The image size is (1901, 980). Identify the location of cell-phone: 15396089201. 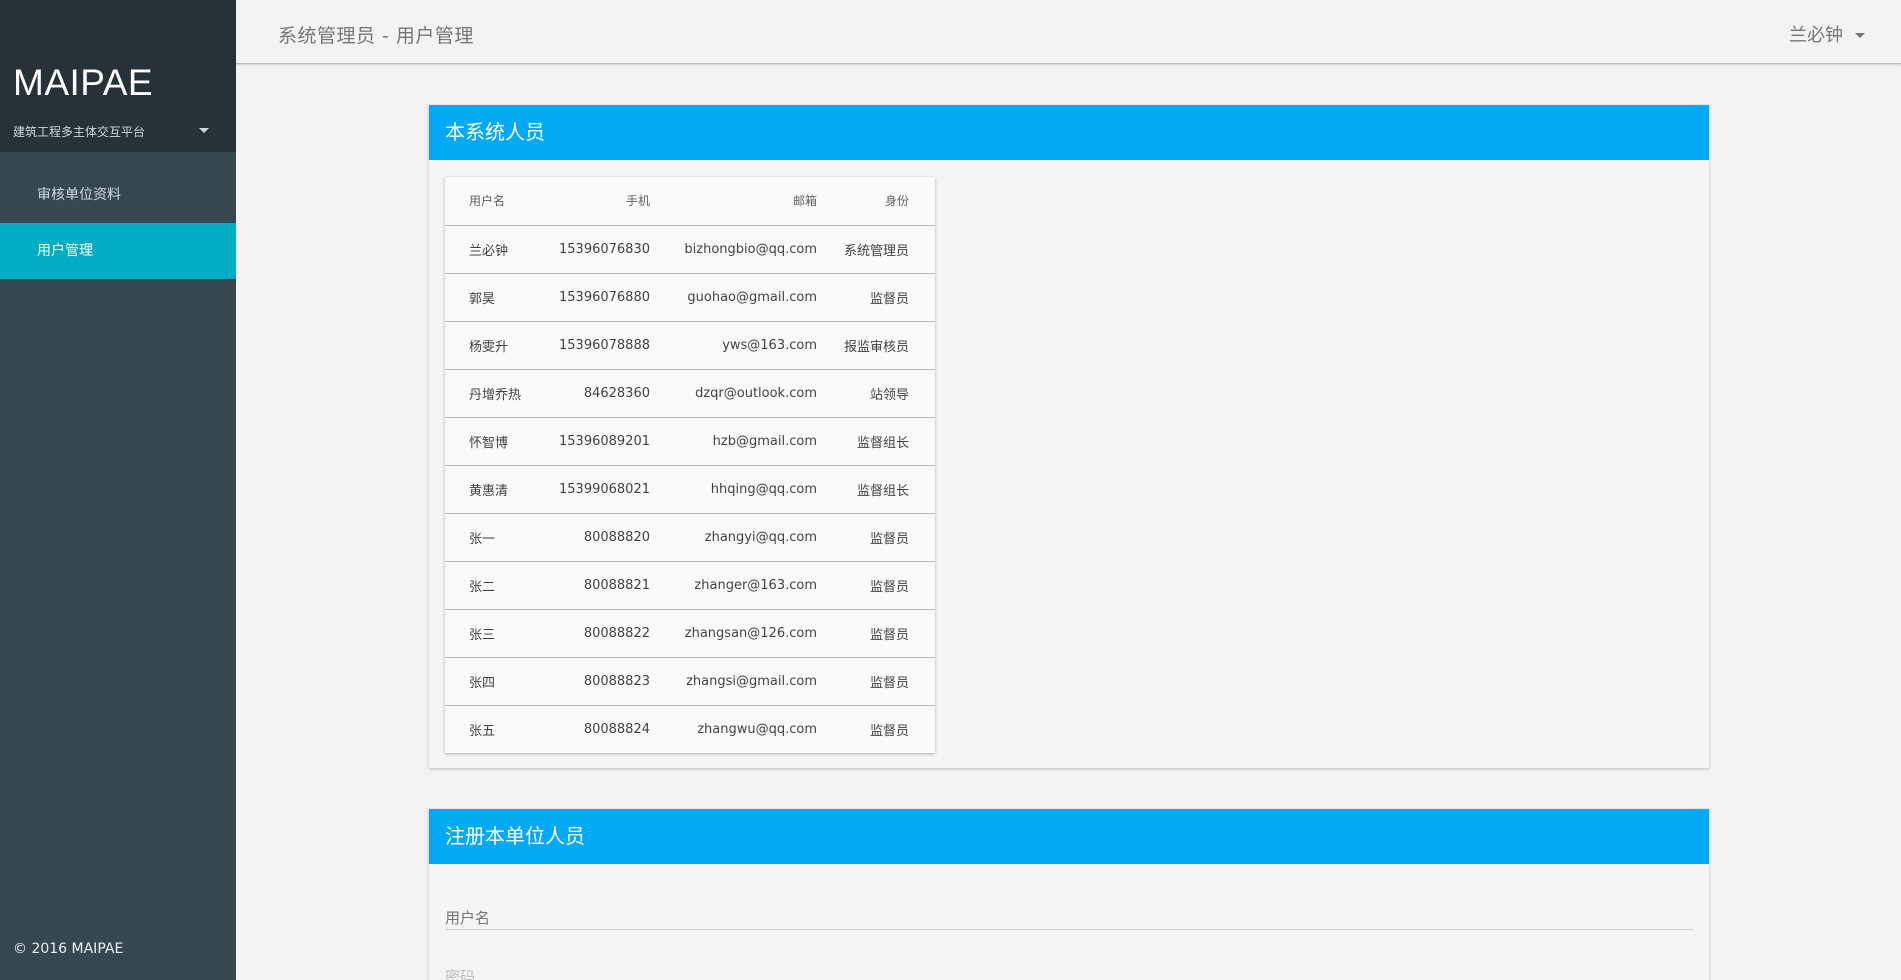
(600, 440).